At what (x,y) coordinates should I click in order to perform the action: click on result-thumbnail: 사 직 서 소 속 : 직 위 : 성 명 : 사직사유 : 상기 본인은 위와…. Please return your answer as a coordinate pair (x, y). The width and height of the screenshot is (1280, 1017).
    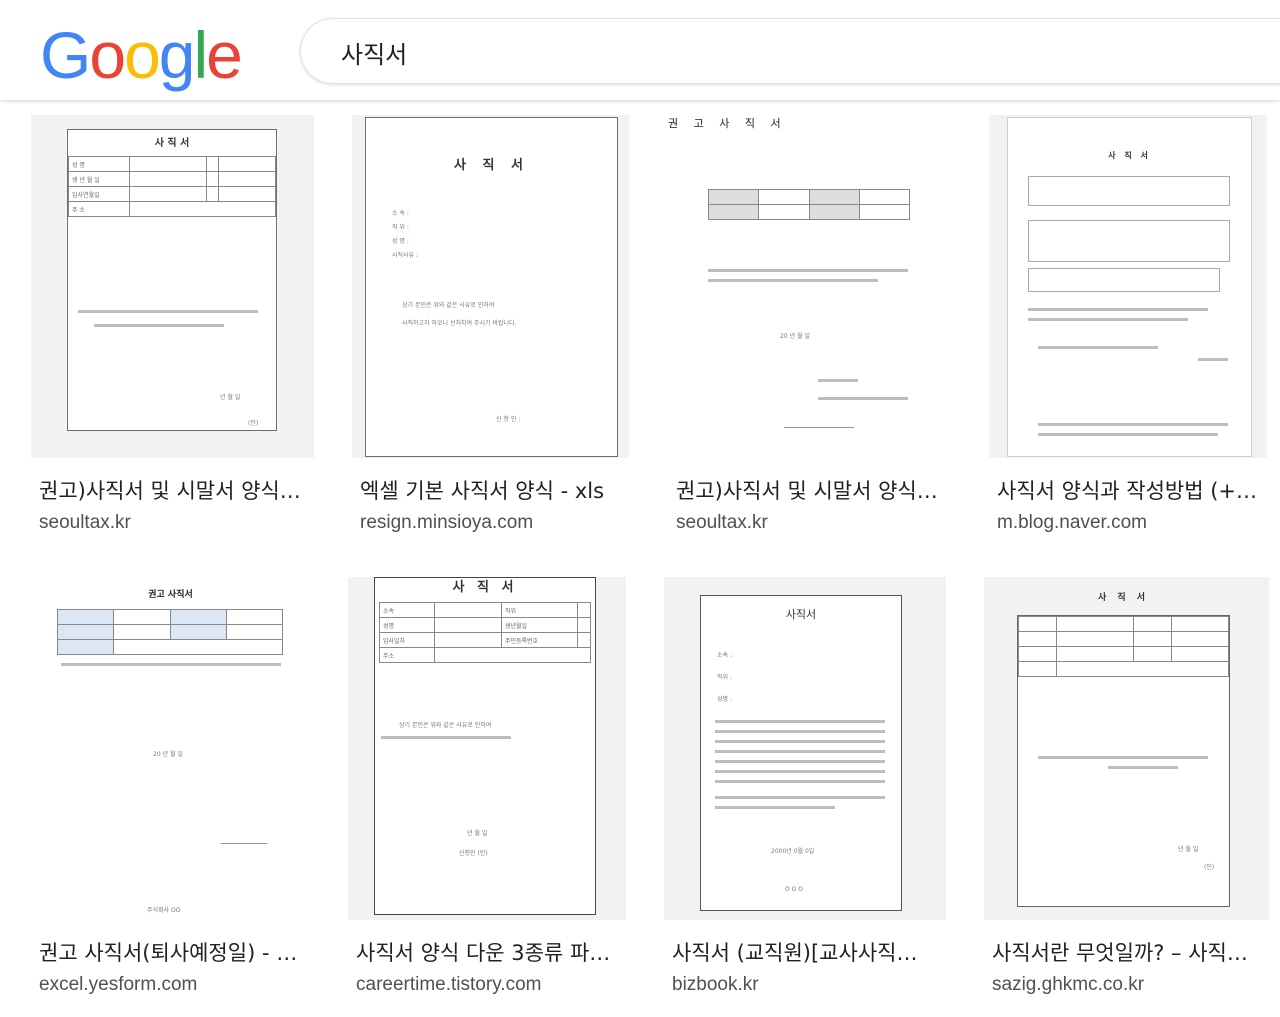
    Looking at the image, I should click on (490, 286).